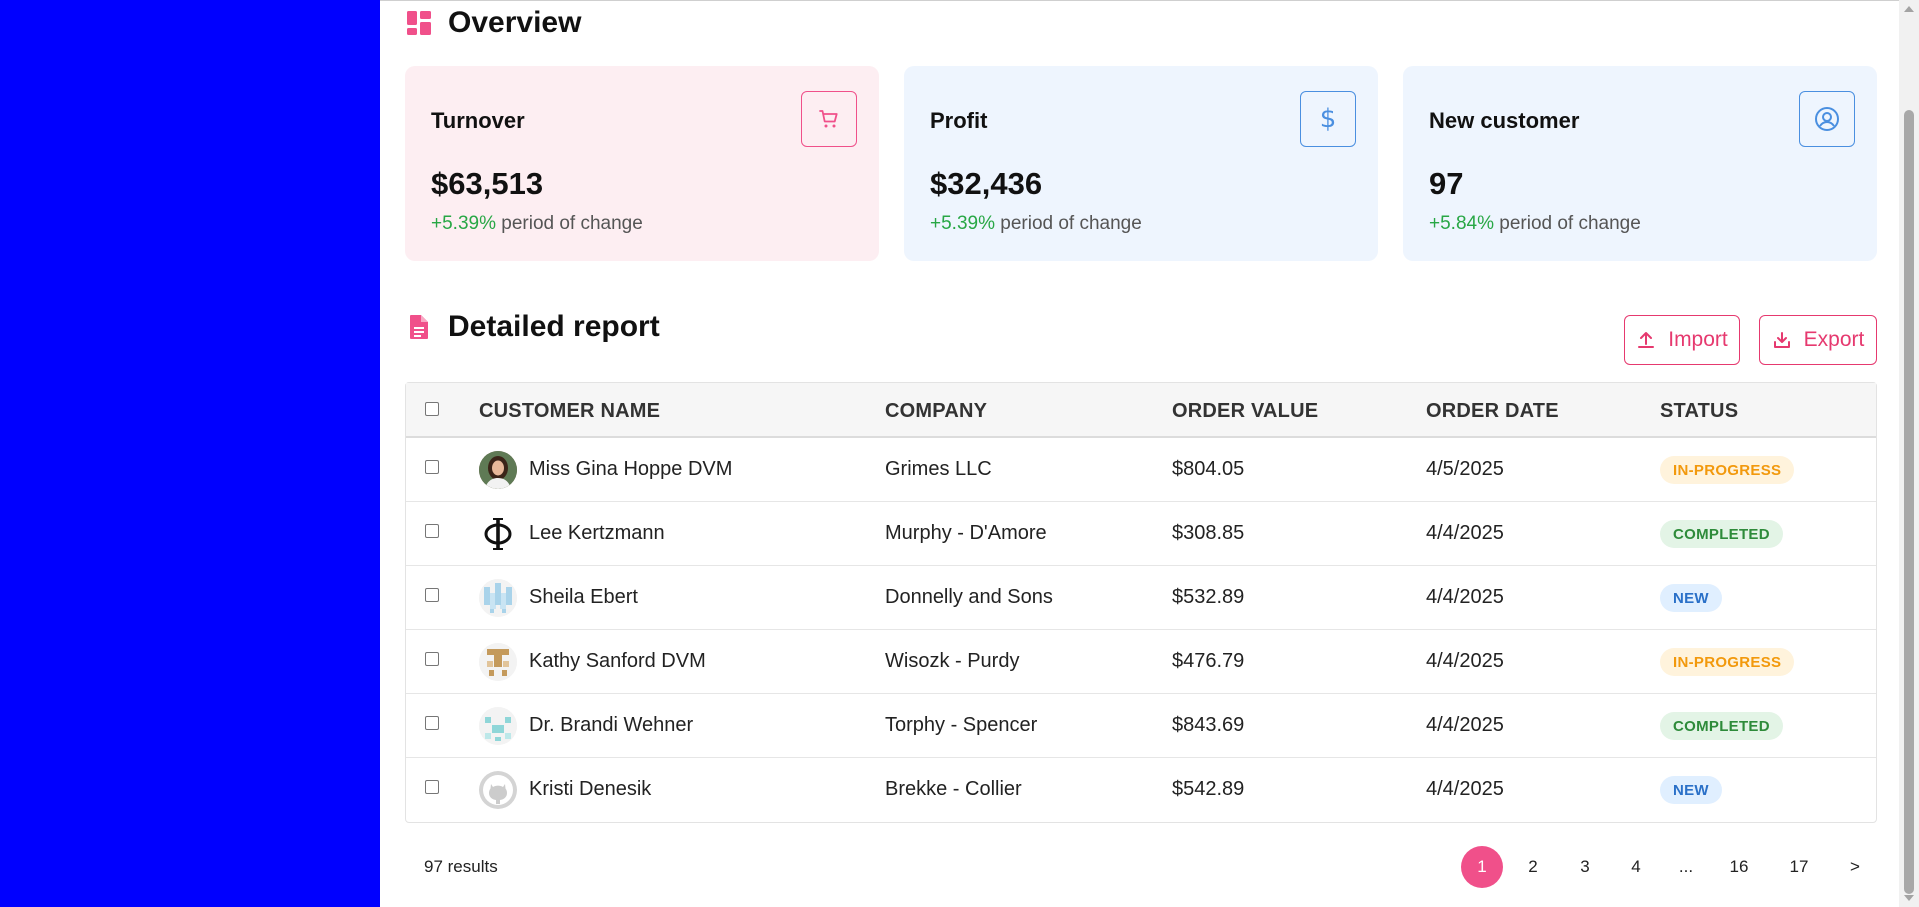 The width and height of the screenshot is (1919, 907). I want to click on card-title: Turnover, so click(478, 120).